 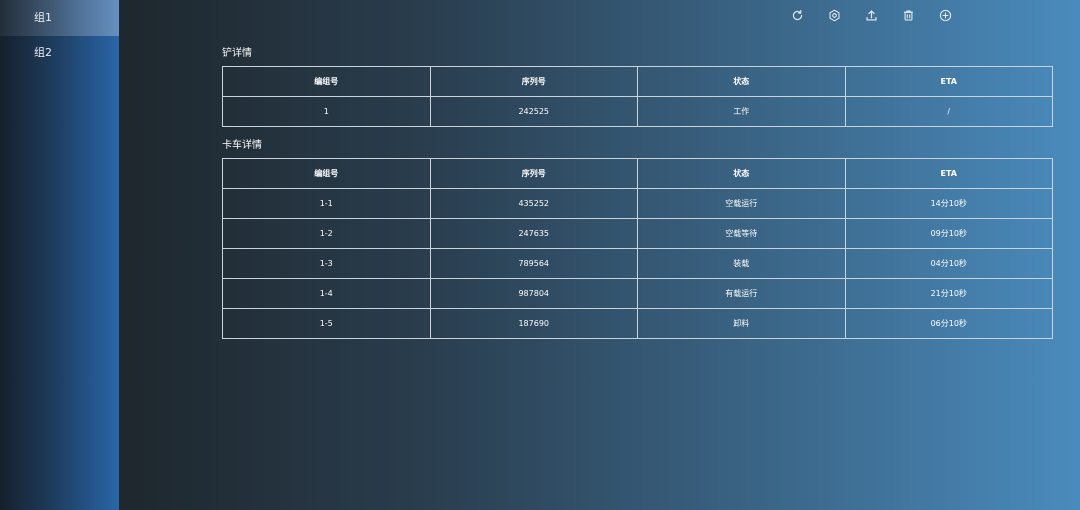 What do you see at coordinates (948, 203) in the screenshot?
I see `cell-eta: 14分10秒` at bounding box center [948, 203].